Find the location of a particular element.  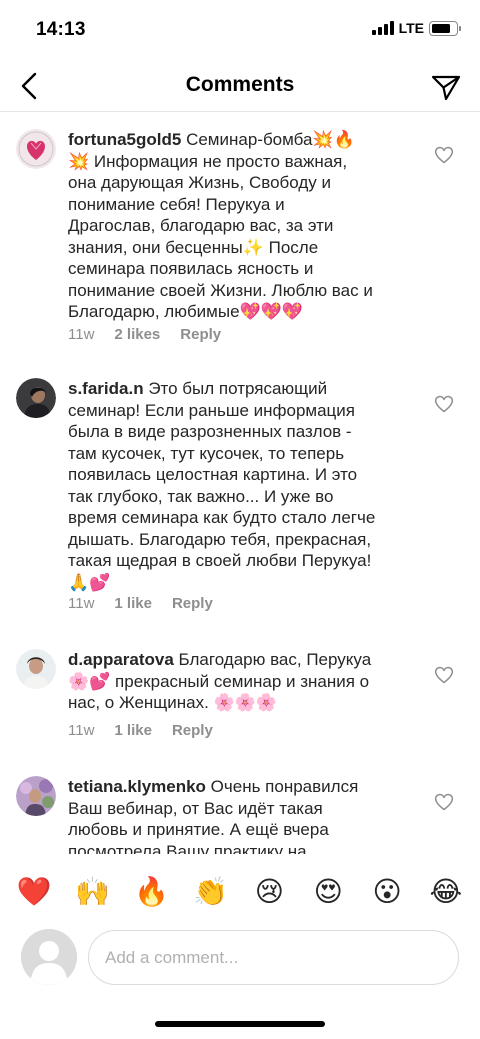

paper-plane-icon is located at coordinates (446, 88).